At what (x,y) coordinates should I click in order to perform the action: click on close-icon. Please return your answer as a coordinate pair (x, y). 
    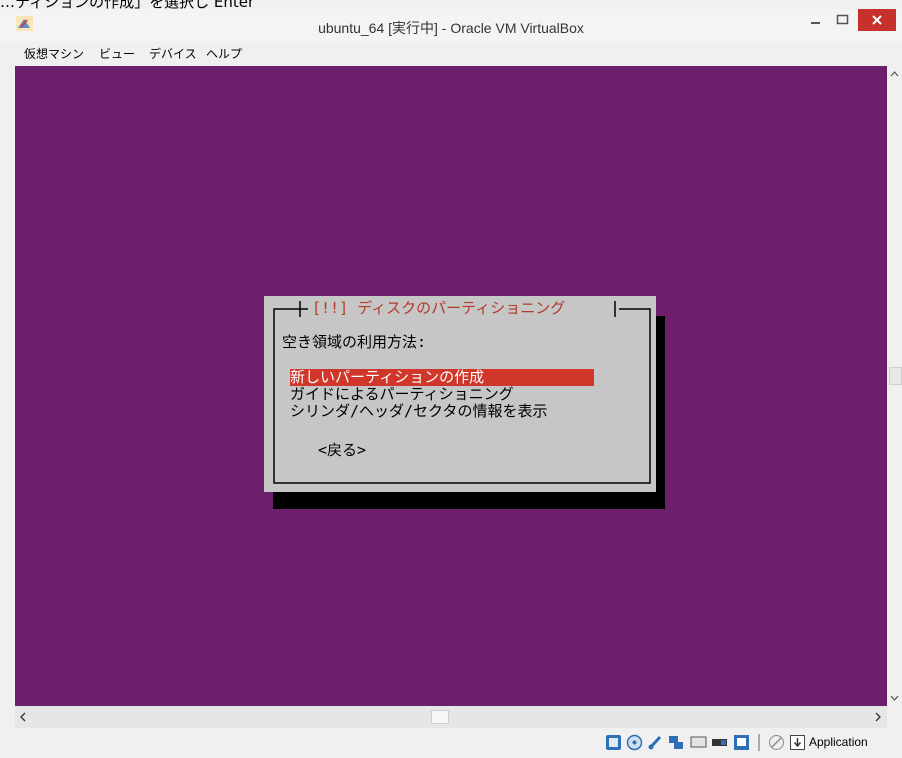
    Looking at the image, I should click on (877, 20).